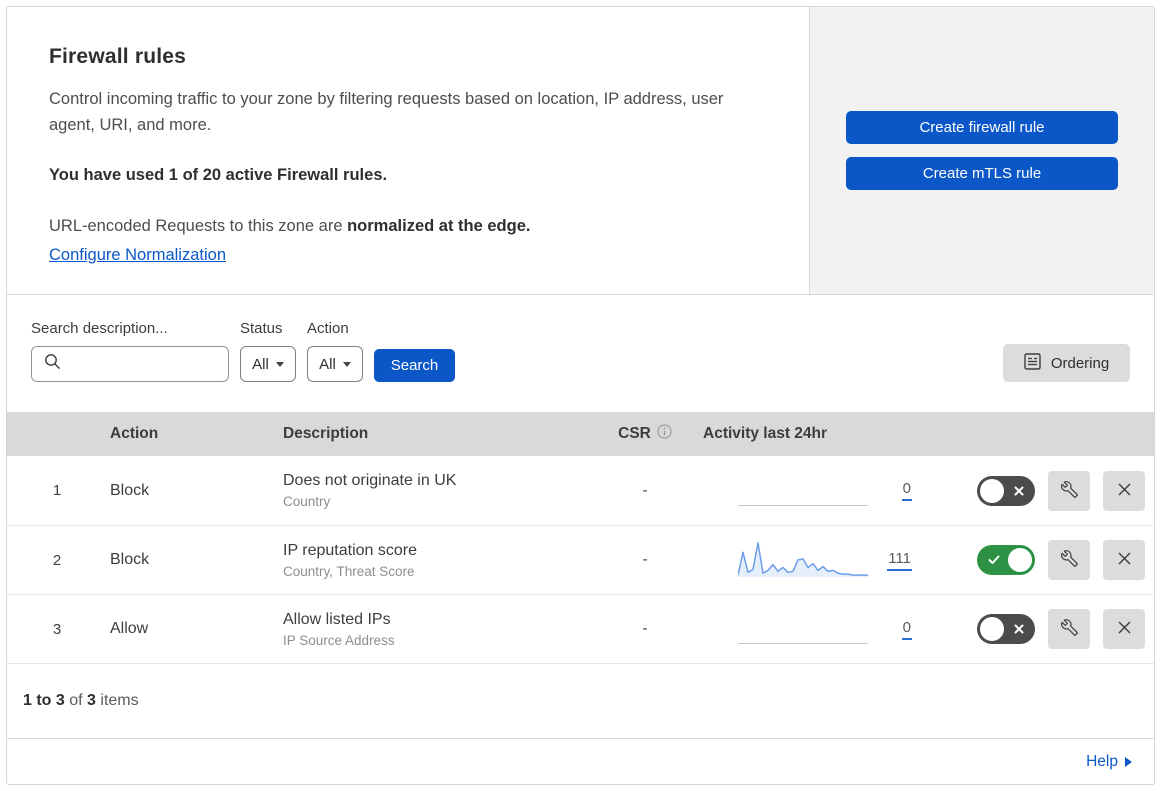  I want to click on magnifier-icon, so click(52, 364).